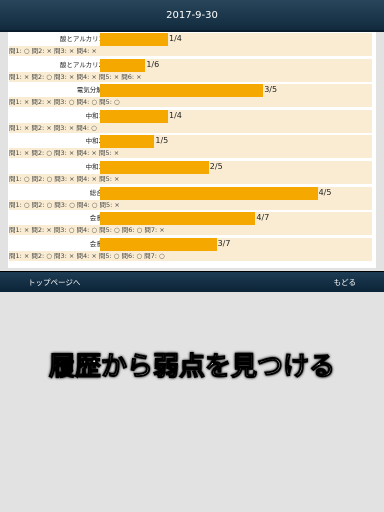 Image resolution: width=384 pixels, height=512 pixels. Describe the element at coordinates (153, 64) in the screenshot. I see `score-ratio: 1/6` at that location.